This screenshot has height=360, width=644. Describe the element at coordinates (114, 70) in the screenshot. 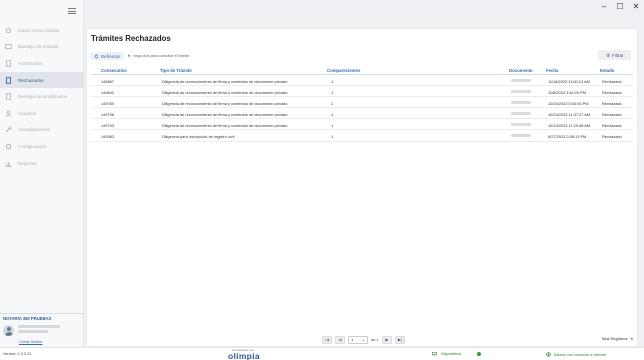

I see `column-header: Consecutivo` at that location.